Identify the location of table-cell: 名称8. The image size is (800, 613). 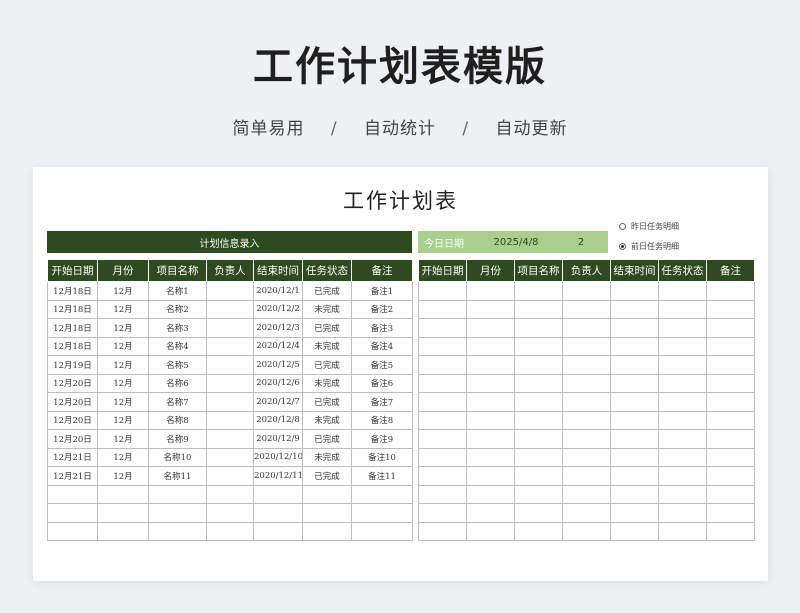
(177, 420).